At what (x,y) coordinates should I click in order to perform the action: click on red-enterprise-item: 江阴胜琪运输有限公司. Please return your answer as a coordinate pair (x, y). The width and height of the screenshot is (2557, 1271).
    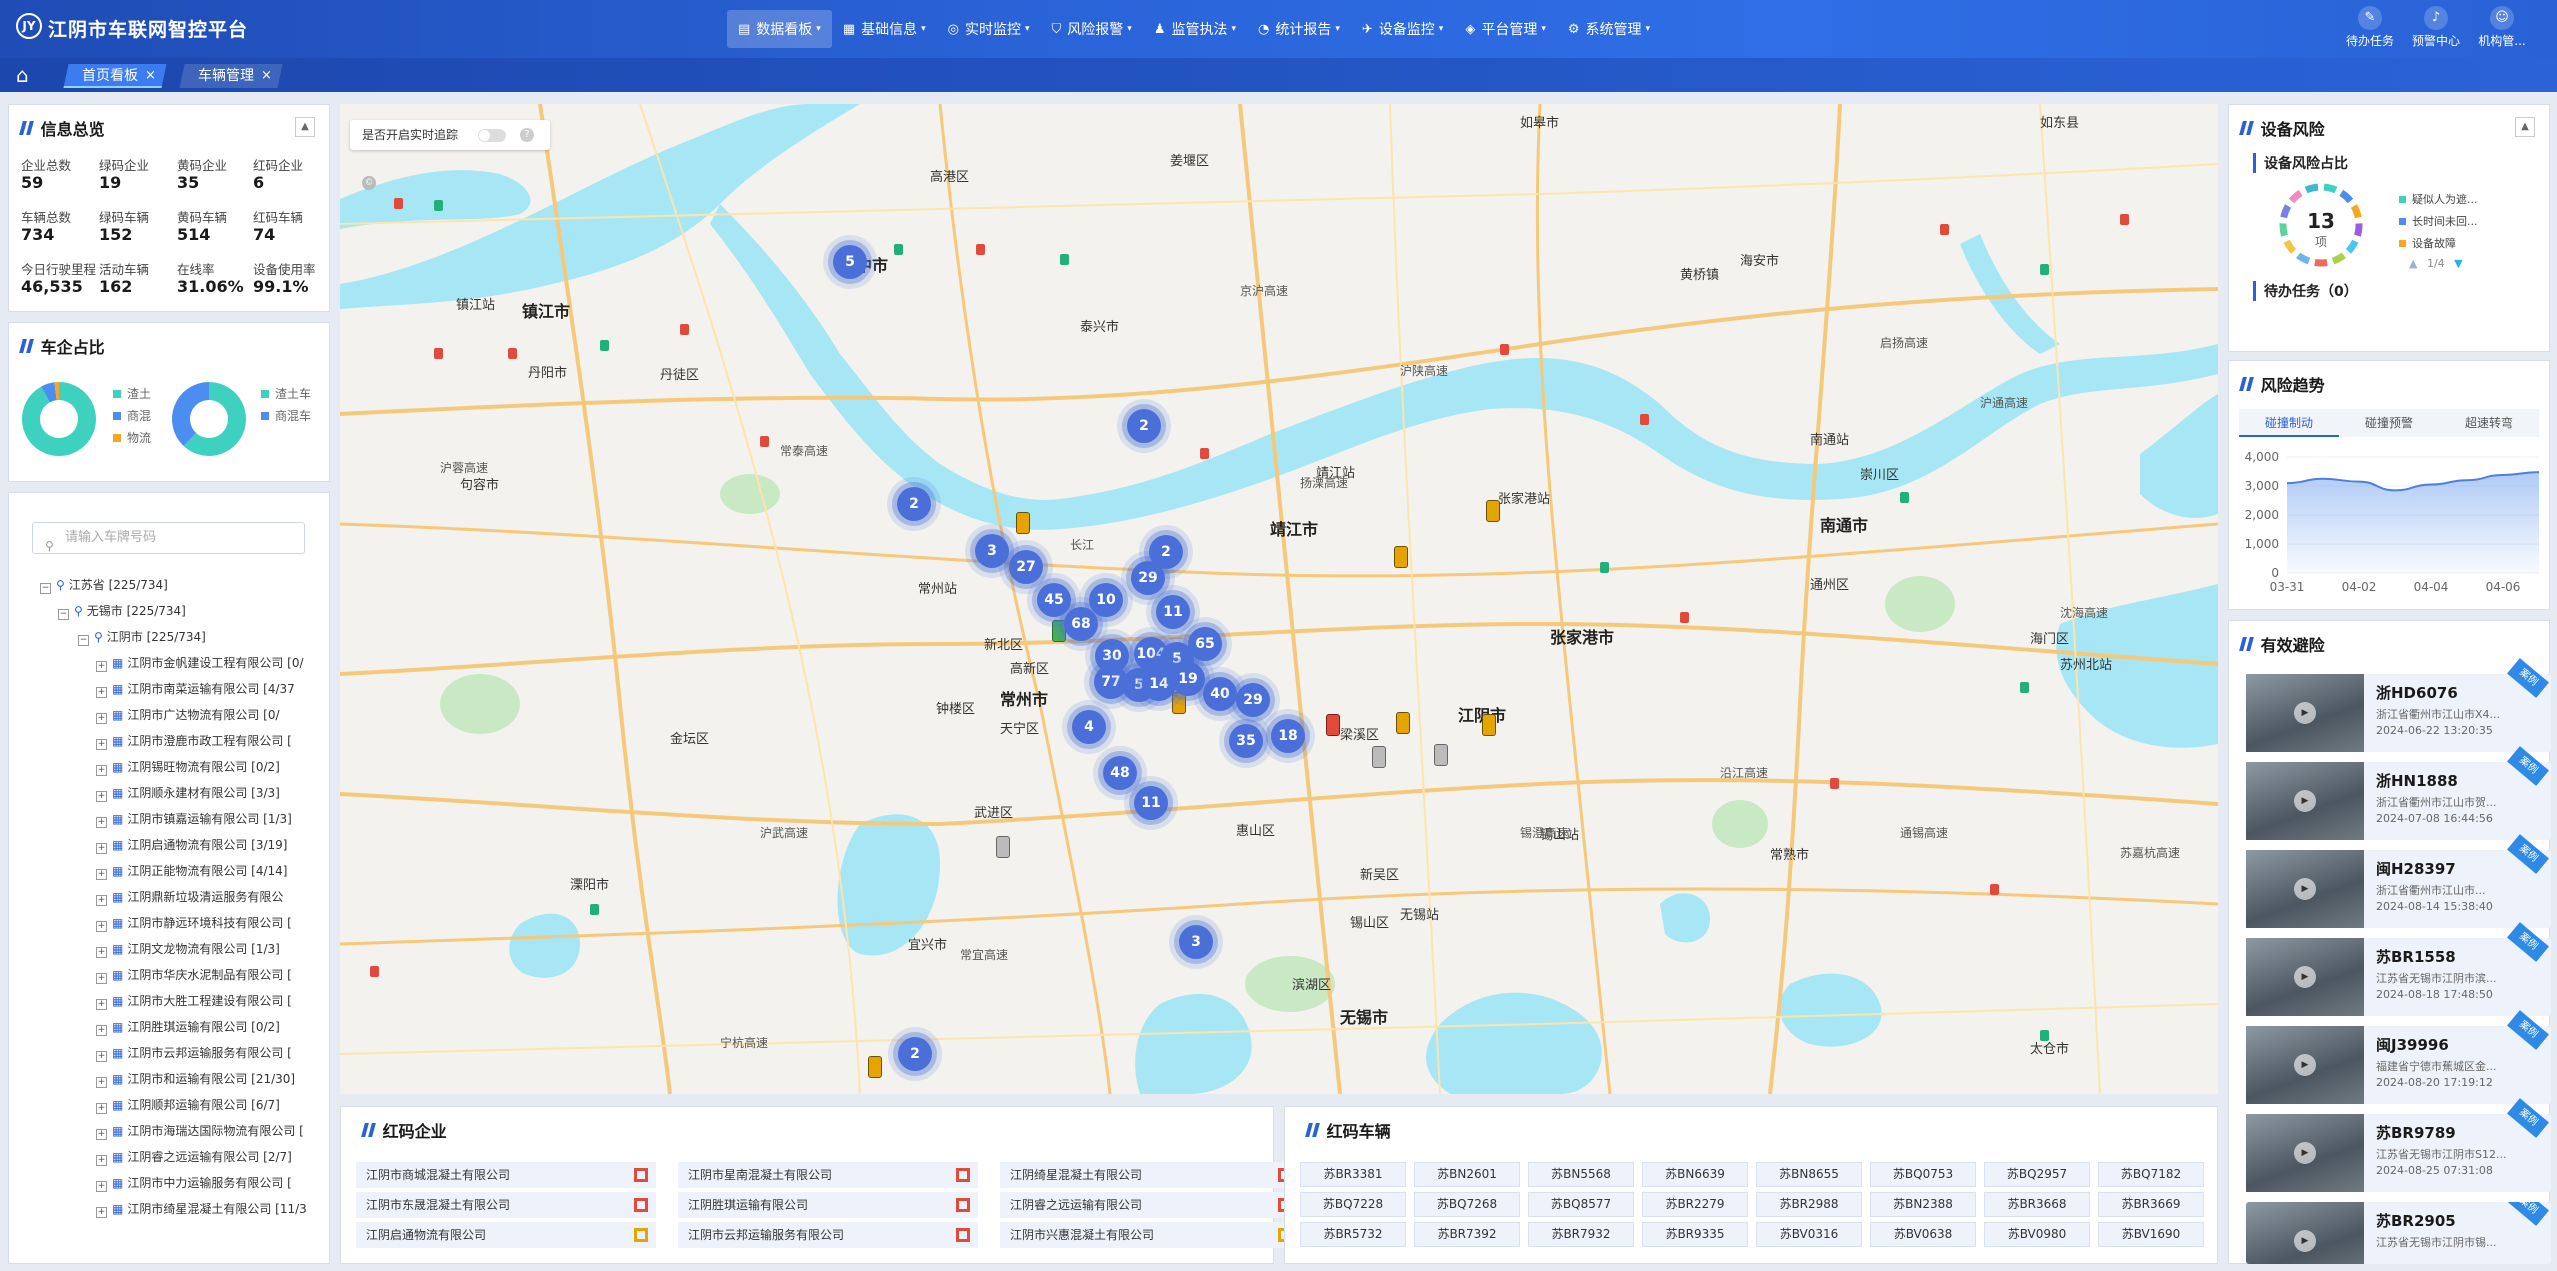
    Looking at the image, I should click on (828, 1205).